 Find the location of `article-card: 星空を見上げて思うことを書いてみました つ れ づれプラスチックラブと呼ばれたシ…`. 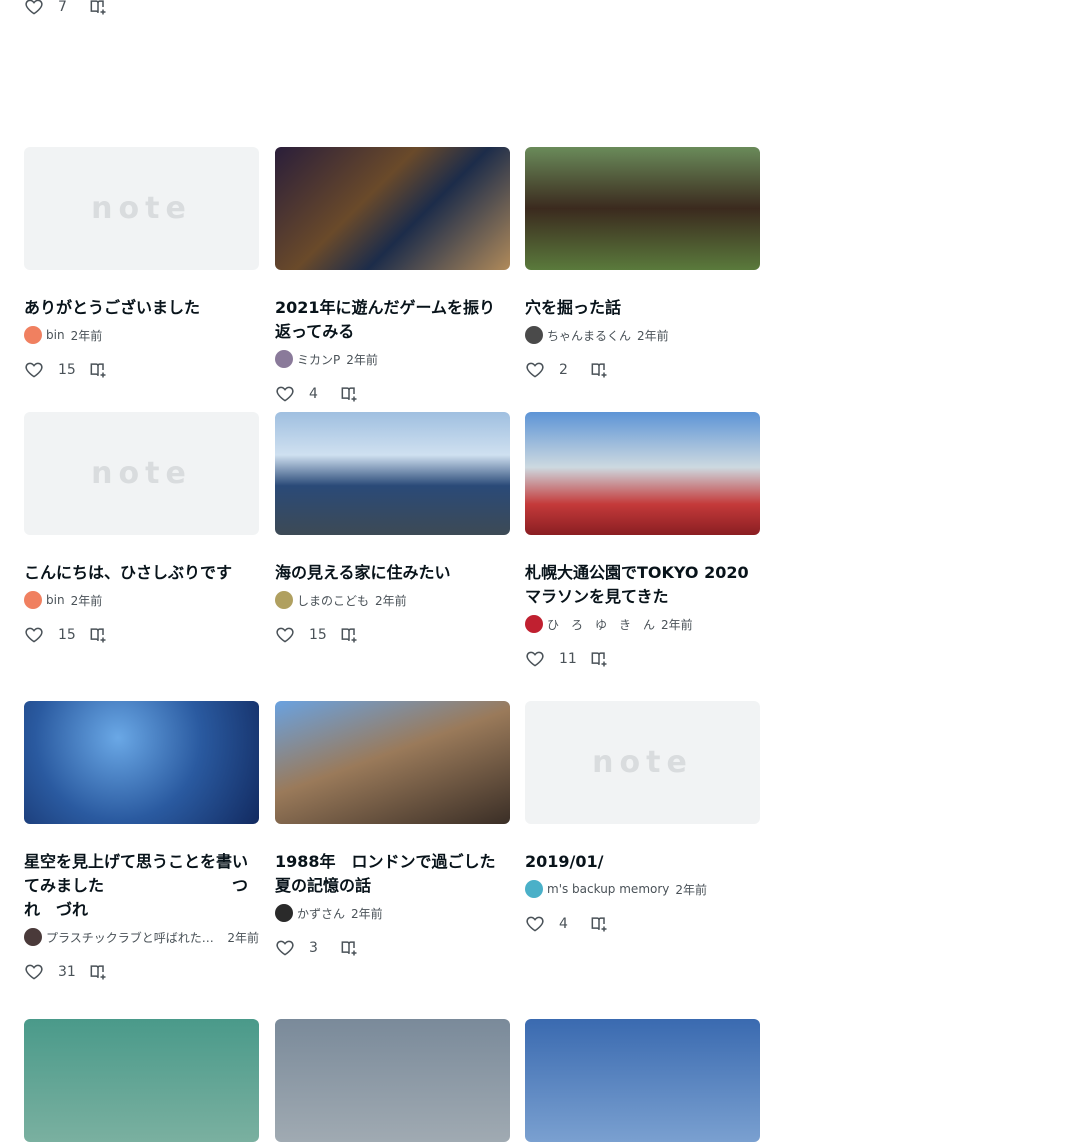

article-card: 星空を見上げて思うことを書いてみました つ れ づれプラスチックラブと呼ばれたシ… is located at coordinates (141, 841).